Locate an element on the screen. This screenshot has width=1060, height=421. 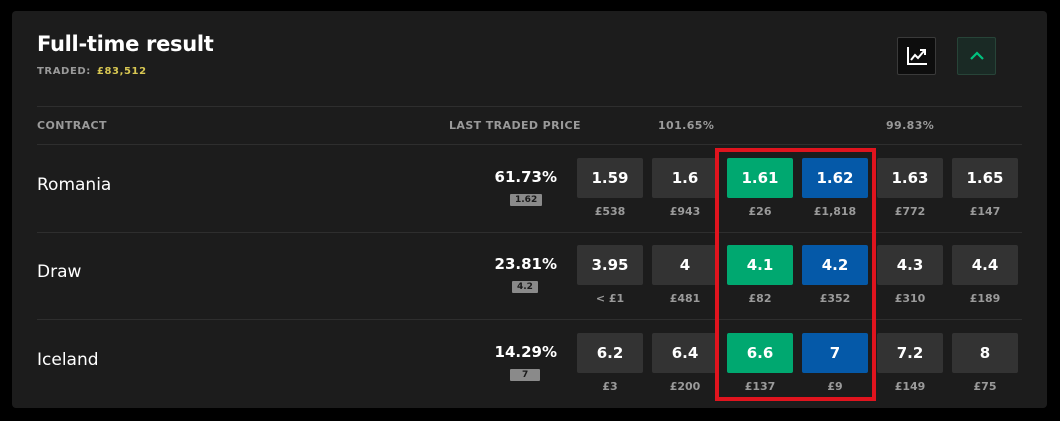
price-back-3: 6.2 is located at coordinates (610, 353).